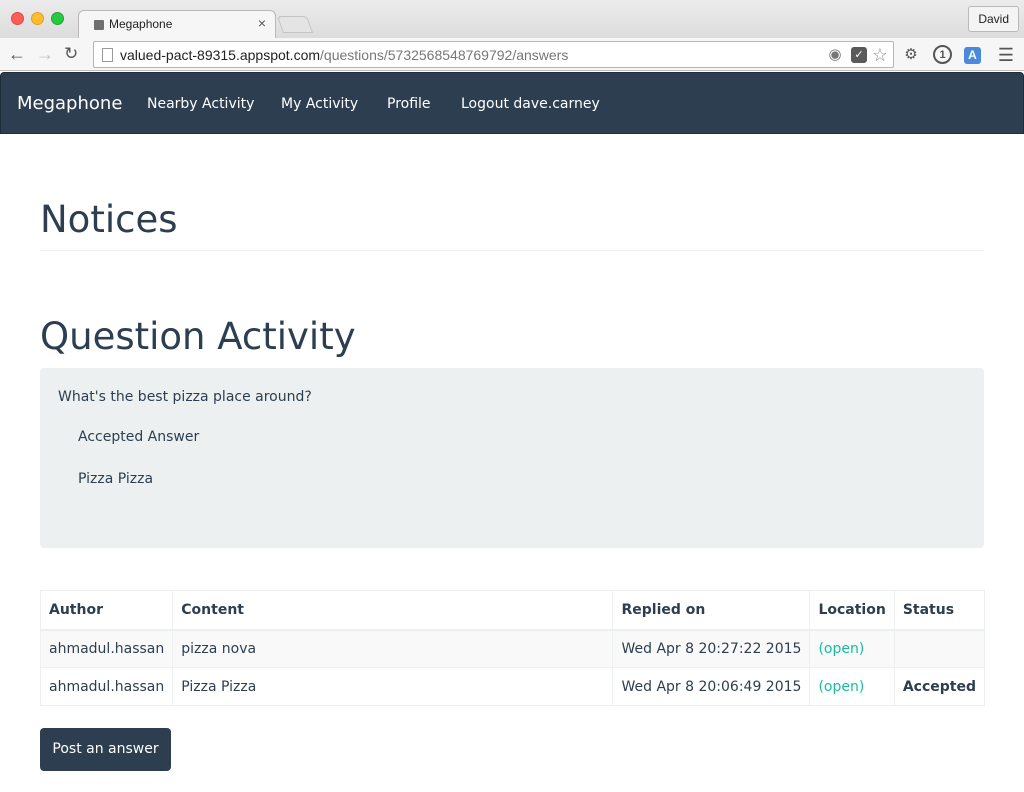 The height and width of the screenshot is (792, 1024). What do you see at coordinates (444, 55) in the screenshot?
I see `url-path: /questions/5732568548769792/answers` at bounding box center [444, 55].